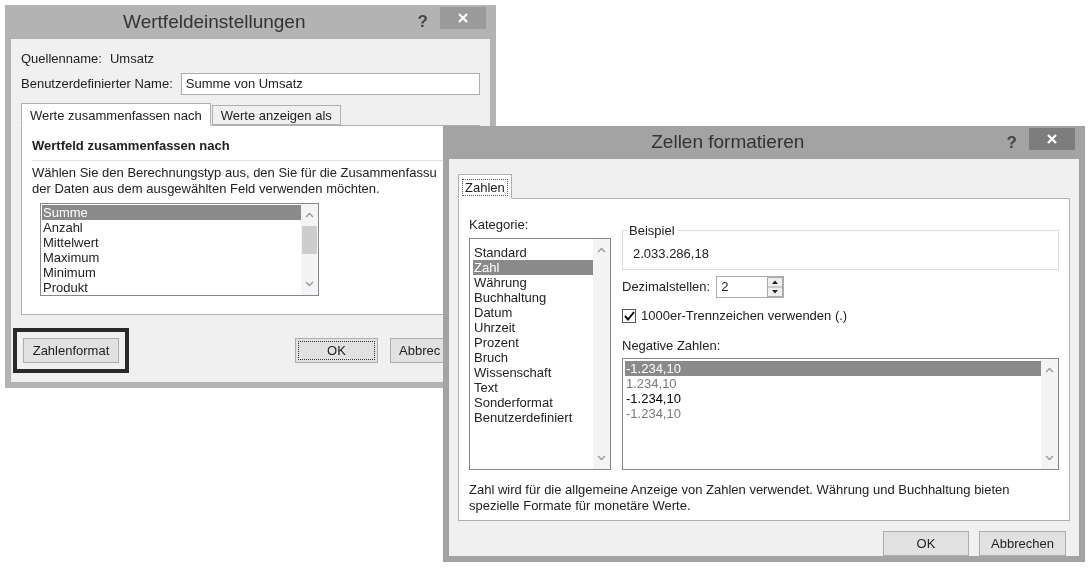 This screenshot has height=568, width=1089. Describe the element at coordinates (740, 498) in the screenshot. I see `description-text: Zahl wird für die allgemeine Anzeige von Zahlen verwendet. Währung und Buchhaltung bieten spezielle Formate für monetäre Werte.` at that location.